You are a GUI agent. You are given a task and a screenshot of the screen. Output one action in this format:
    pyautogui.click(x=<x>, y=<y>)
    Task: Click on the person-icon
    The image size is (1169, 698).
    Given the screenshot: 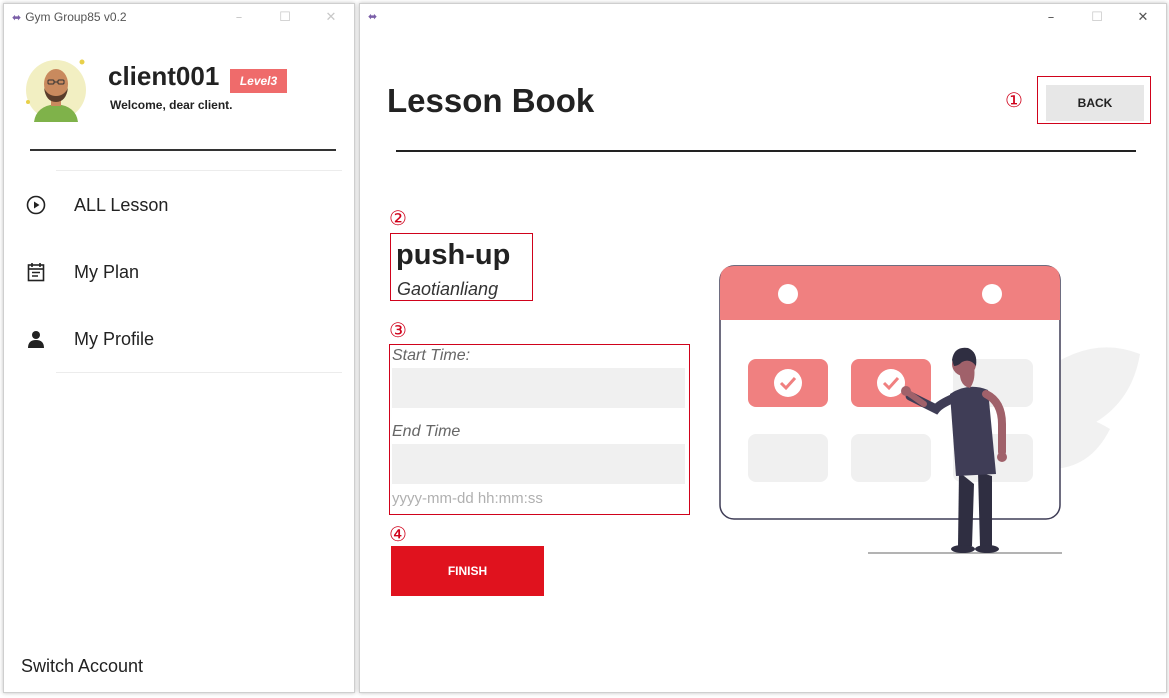 What is the action you would take?
    pyautogui.click(x=36, y=339)
    